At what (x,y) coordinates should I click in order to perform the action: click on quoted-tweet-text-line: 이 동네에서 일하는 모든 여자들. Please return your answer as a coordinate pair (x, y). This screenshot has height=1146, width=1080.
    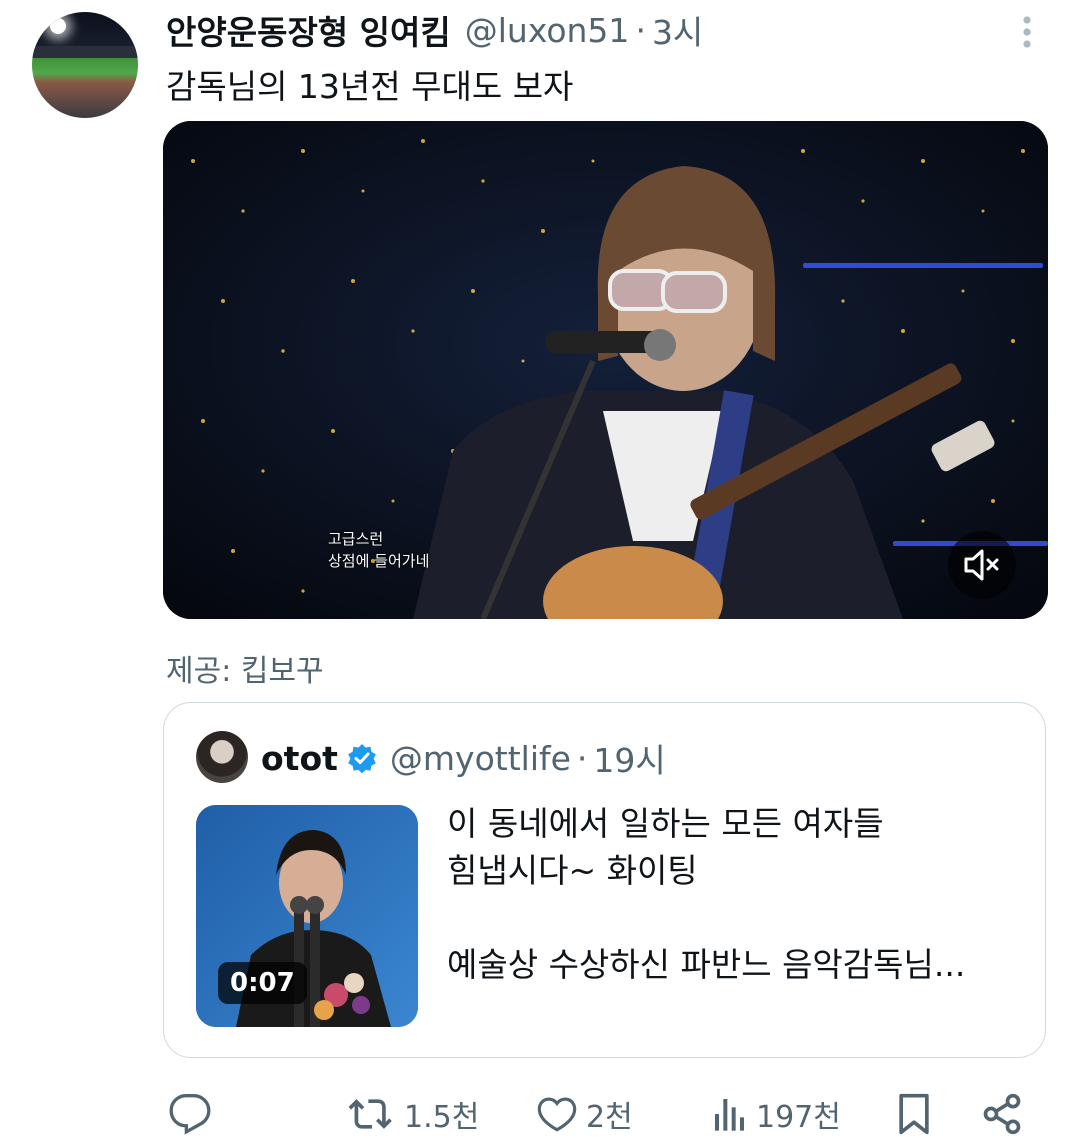
    Looking at the image, I should click on (665, 823).